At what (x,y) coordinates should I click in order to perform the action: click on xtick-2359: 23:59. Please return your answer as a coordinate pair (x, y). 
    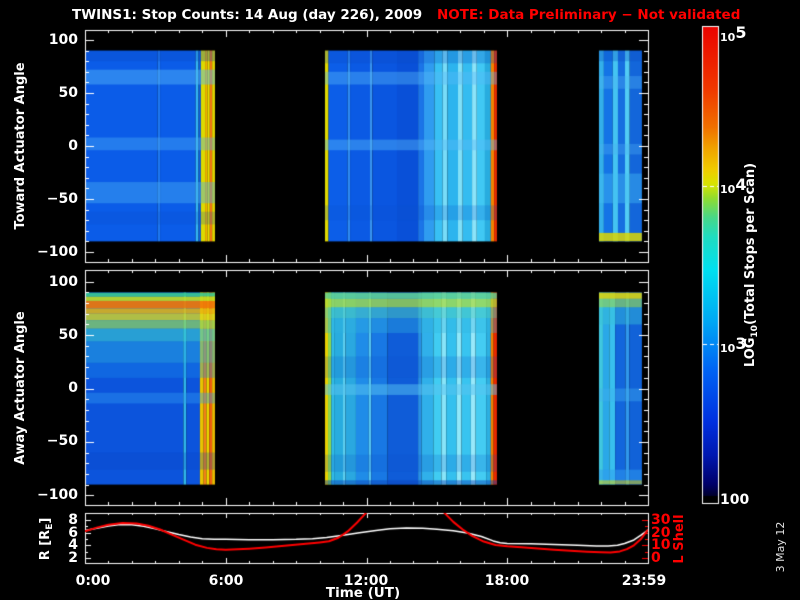
    Looking at the image, I should click on (644, 581).